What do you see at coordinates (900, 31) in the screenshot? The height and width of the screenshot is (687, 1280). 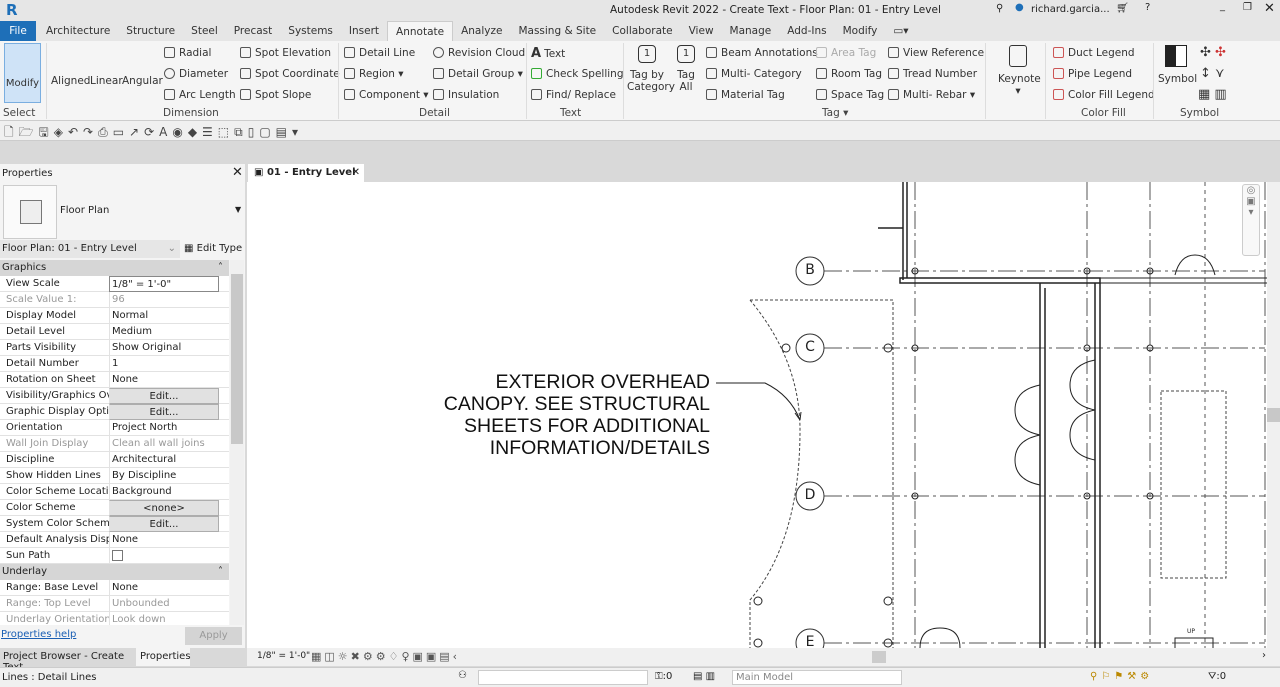 I see `ribbon-display-toggle: ▭▾` at bounding box center [900, 31].